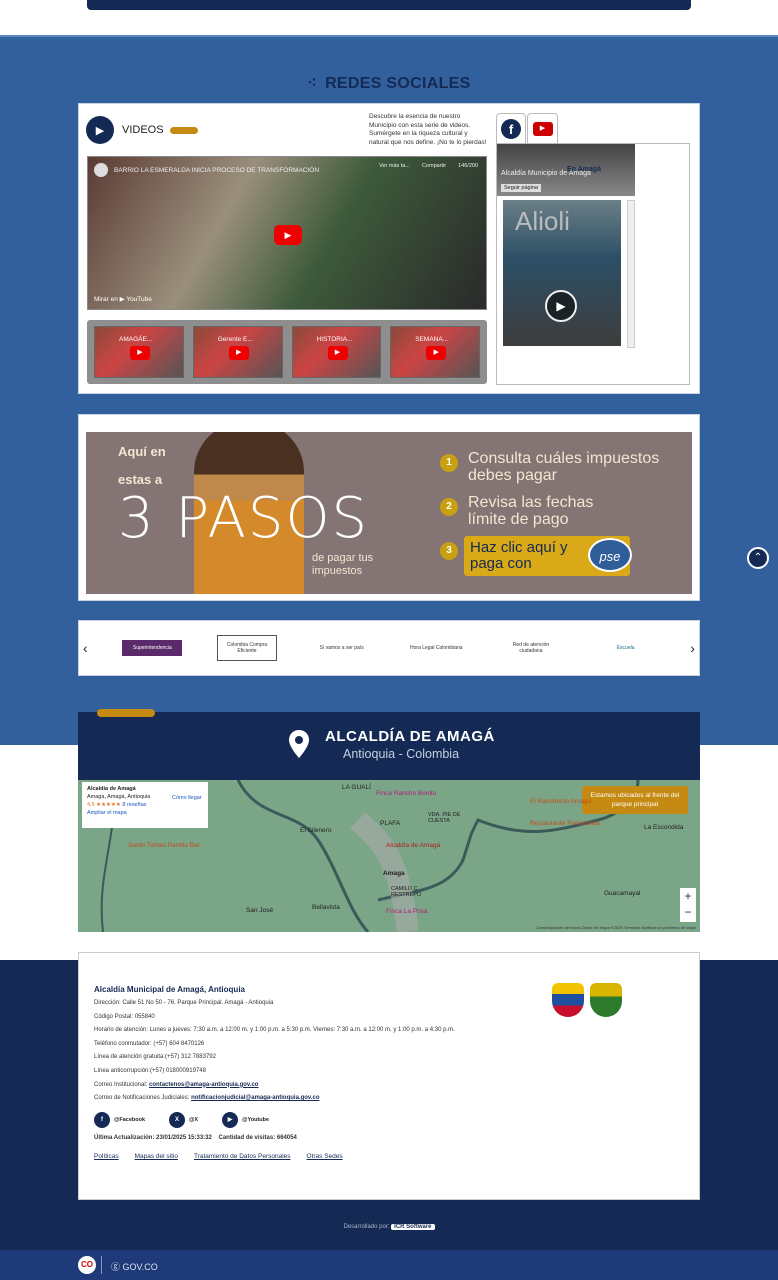 The image size is (778, 1280). What do you see at coordinates (87, 1265) in the screenshot?
I see `co-logo: CO` at bounding box center [87, 1265].